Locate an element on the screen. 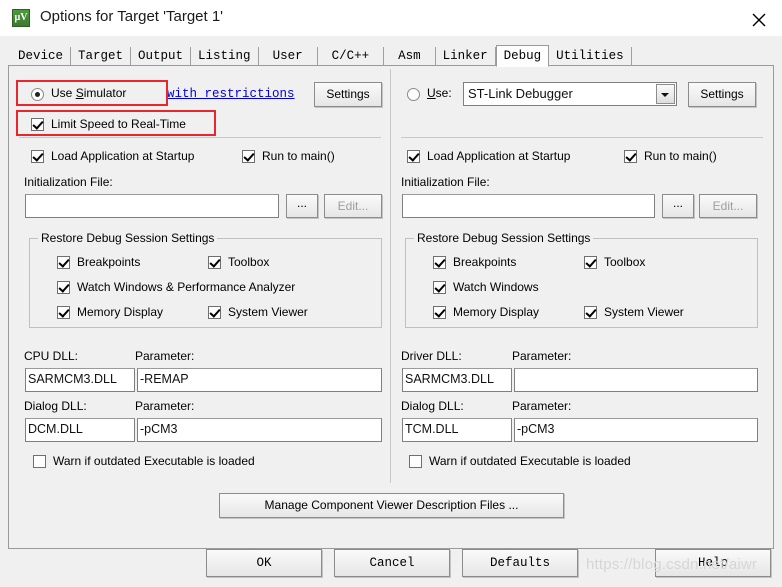  sim-restore-sysviewer-checkbox is located at coordinates (214, 312).